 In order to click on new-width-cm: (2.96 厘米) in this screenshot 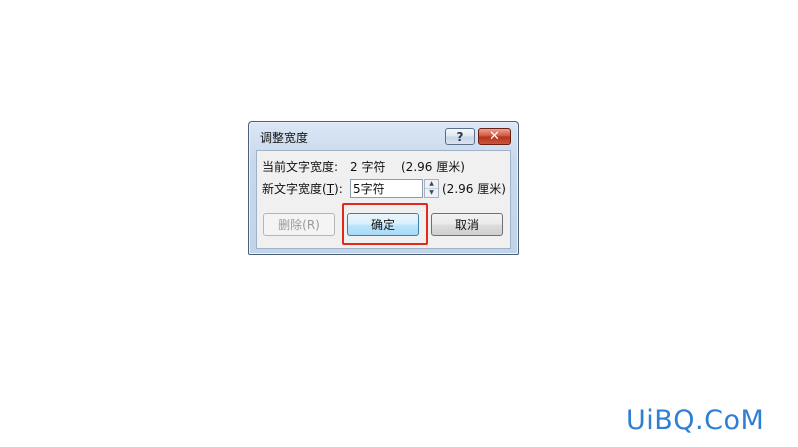, I will do `click(474, 189)`.